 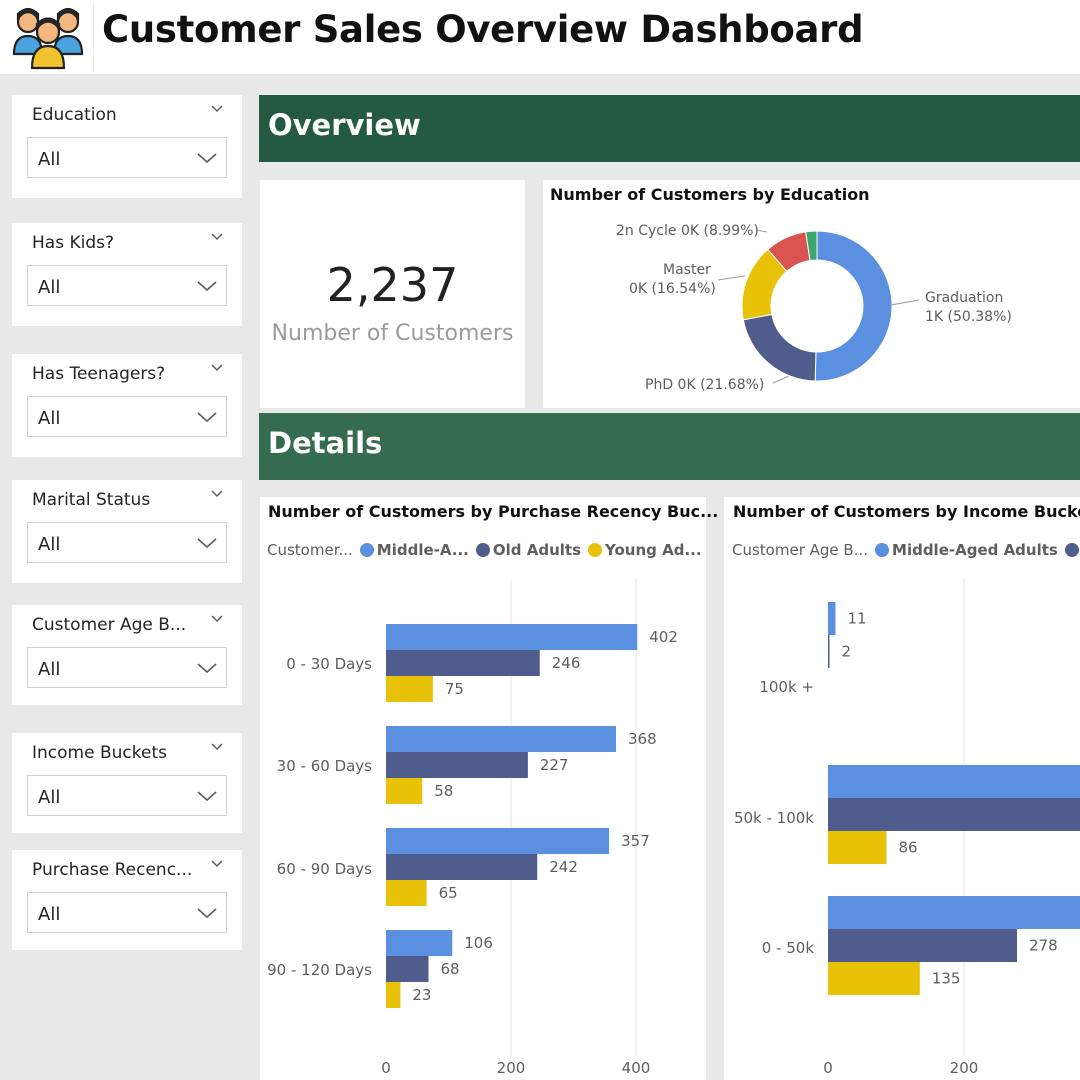 What do you see at coordinates (563, 867) in the screenshot?
I see `data-label: 242` at bounding box center [563, 867].